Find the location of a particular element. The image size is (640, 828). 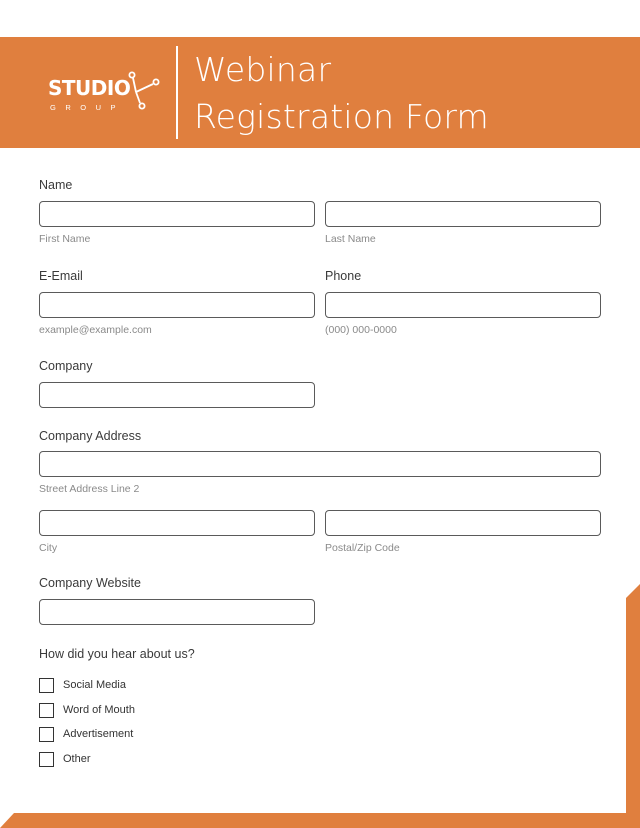

right-accent-strip is located at coordinates (633, 706).